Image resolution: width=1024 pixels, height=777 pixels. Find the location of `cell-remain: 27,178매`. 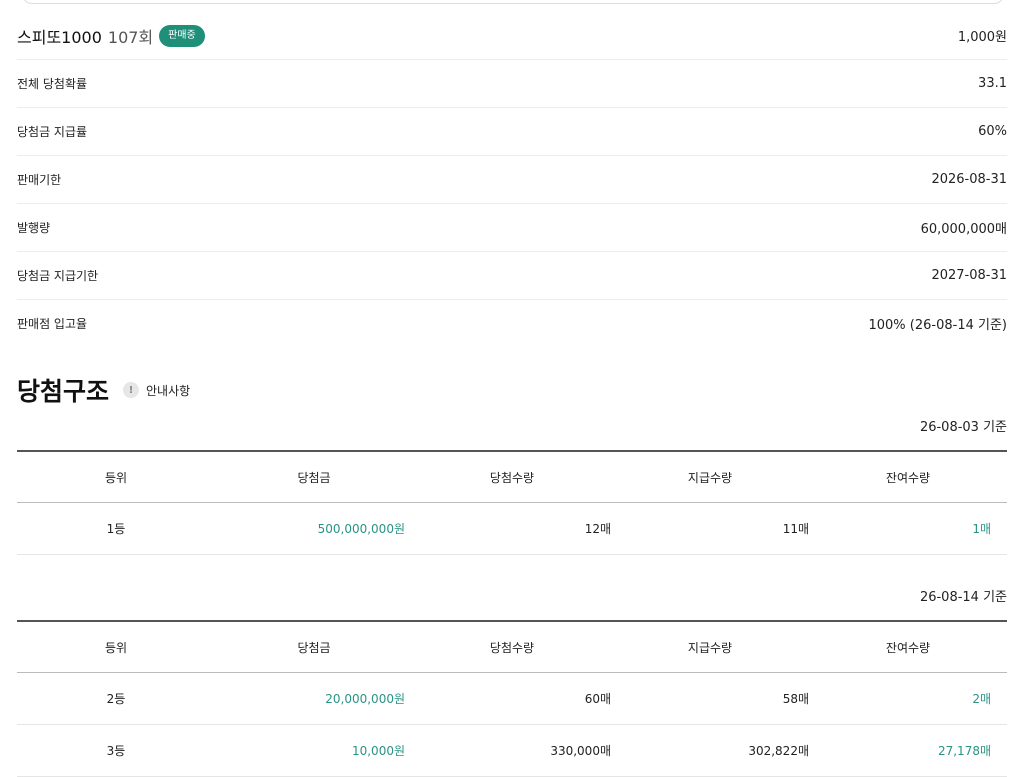

cell-remain: 27,178매 is located at coordinates (908, 750).